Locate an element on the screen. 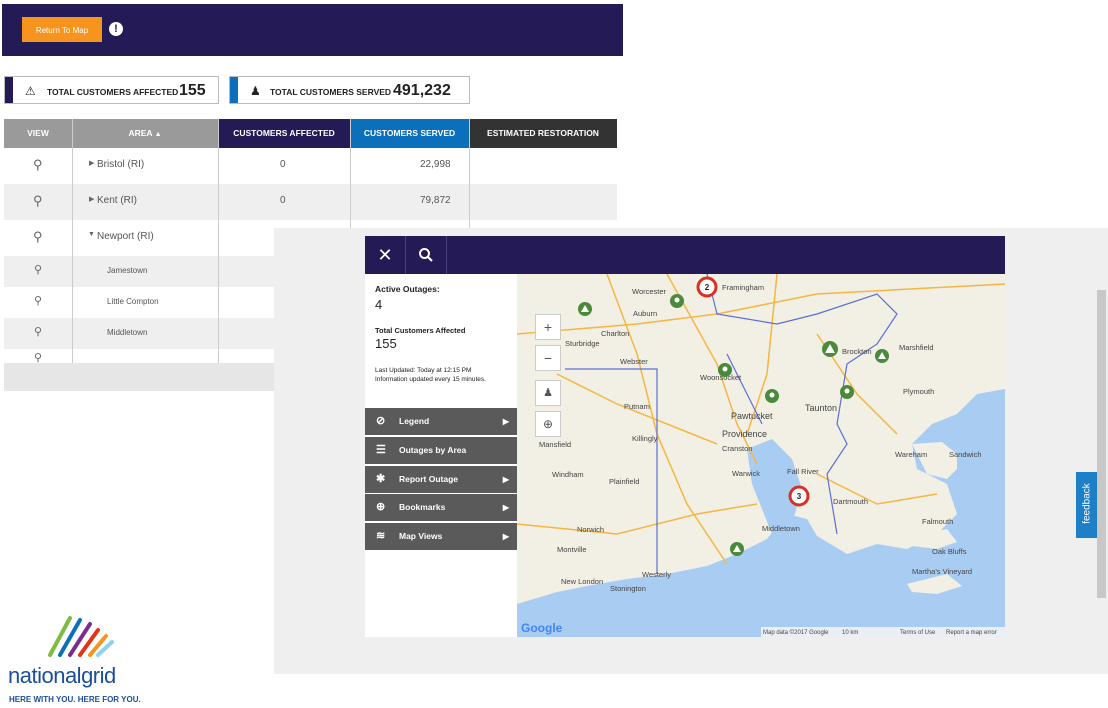 This screenshot has width=1108, height=708. search-icon is located at coordinates (426, 255).